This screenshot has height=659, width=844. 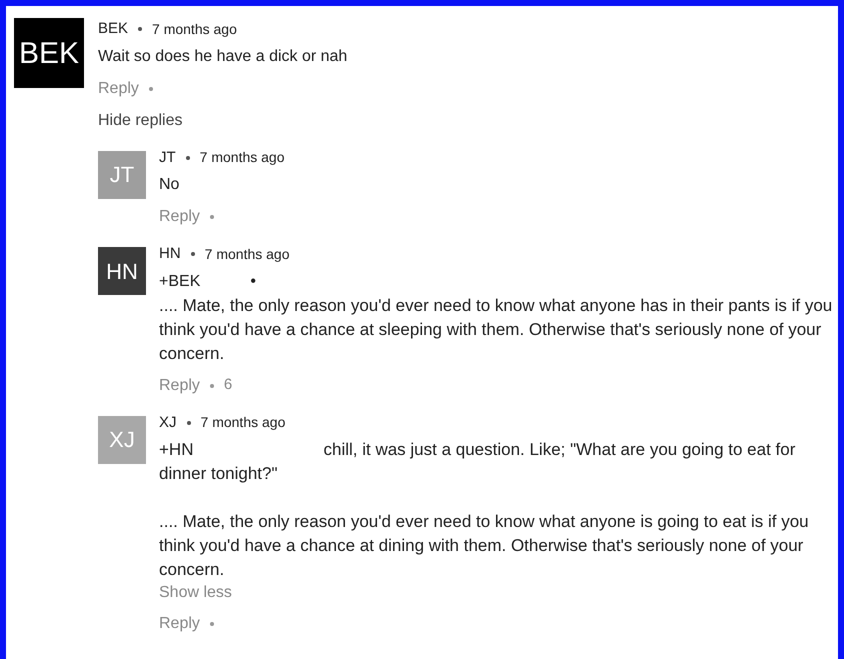 I want to click on hide-replies-link: Hide replies, so click(x=140, y=120).